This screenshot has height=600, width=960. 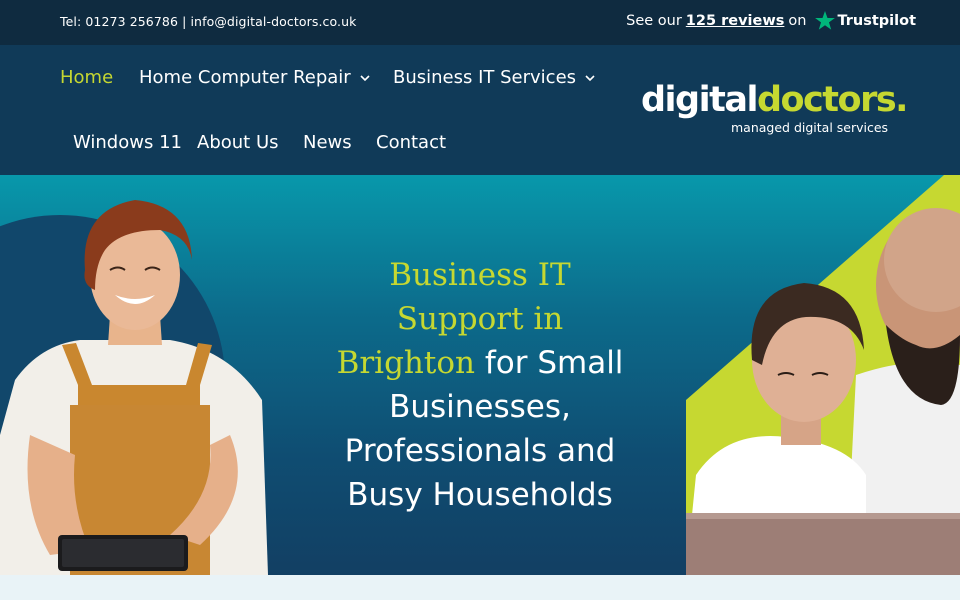 I want to click on hero-heading-rest-3: Professionals and, so click(x=480, y=451).